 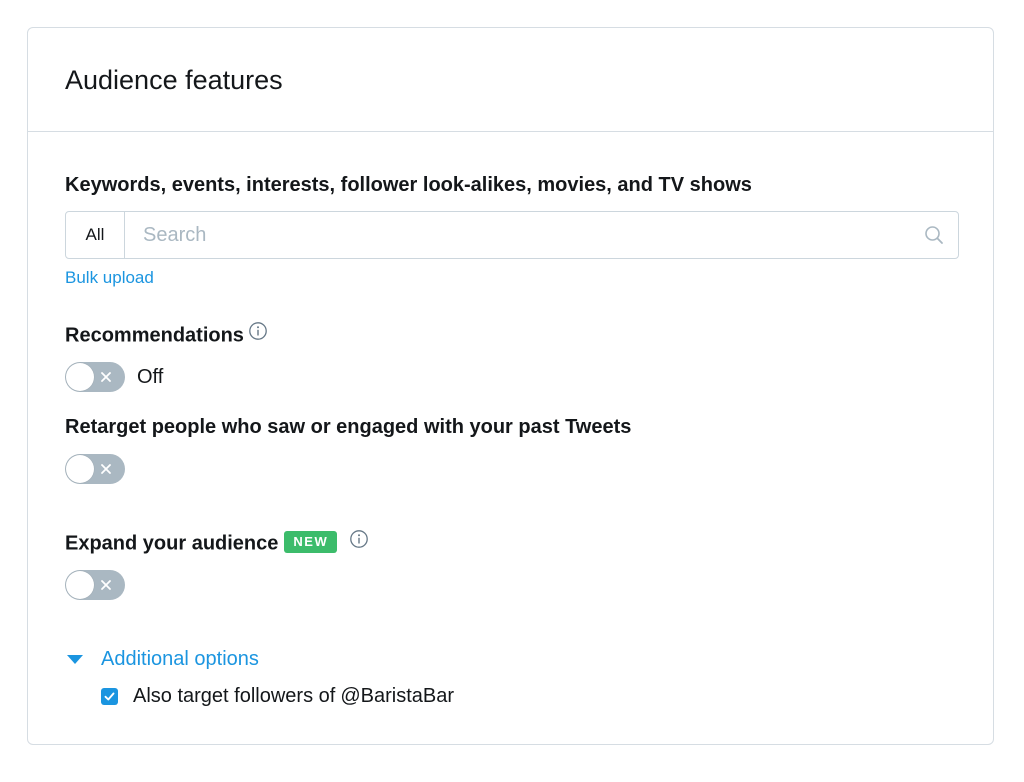 What do you see at coordinates (311, 542) in the screenshot?
I see `new-badge: NEW` at bounding box center [311, 542].